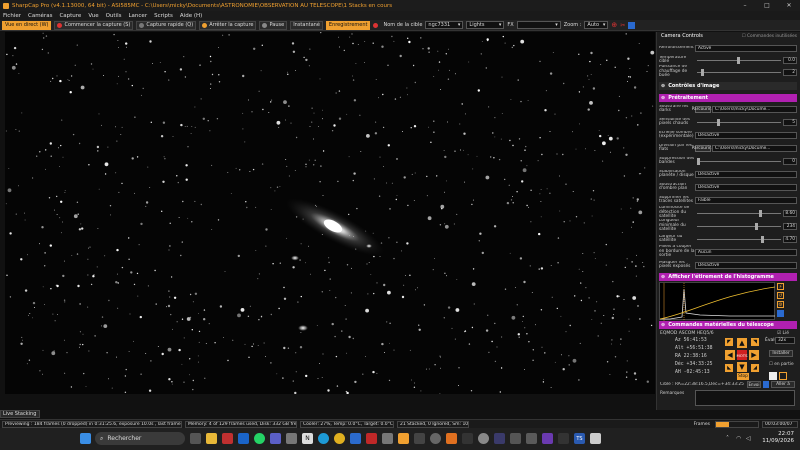  What do you see at coordinates (371, 438) in the screenshot?
I see `app-red-icon` at bounding box center [371, 438].